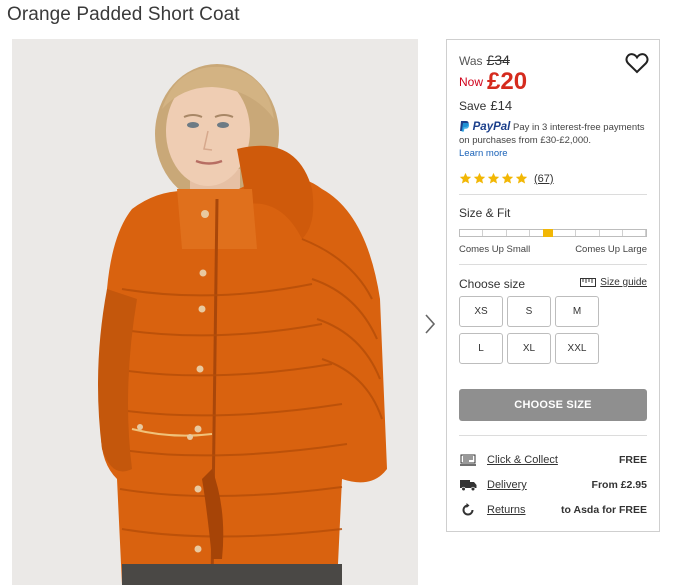 This screenshot has width=677, height=585. What do you see at coordinates (577, 348) in the screenshot?
I see `size-option-xxl: XXL` at bounding box center [577, 348].